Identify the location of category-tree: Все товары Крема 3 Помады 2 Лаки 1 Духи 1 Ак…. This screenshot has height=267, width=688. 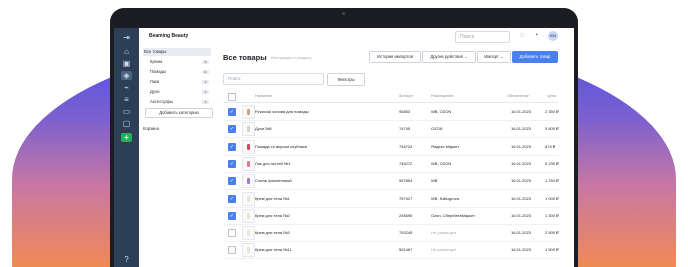
(177, 156).